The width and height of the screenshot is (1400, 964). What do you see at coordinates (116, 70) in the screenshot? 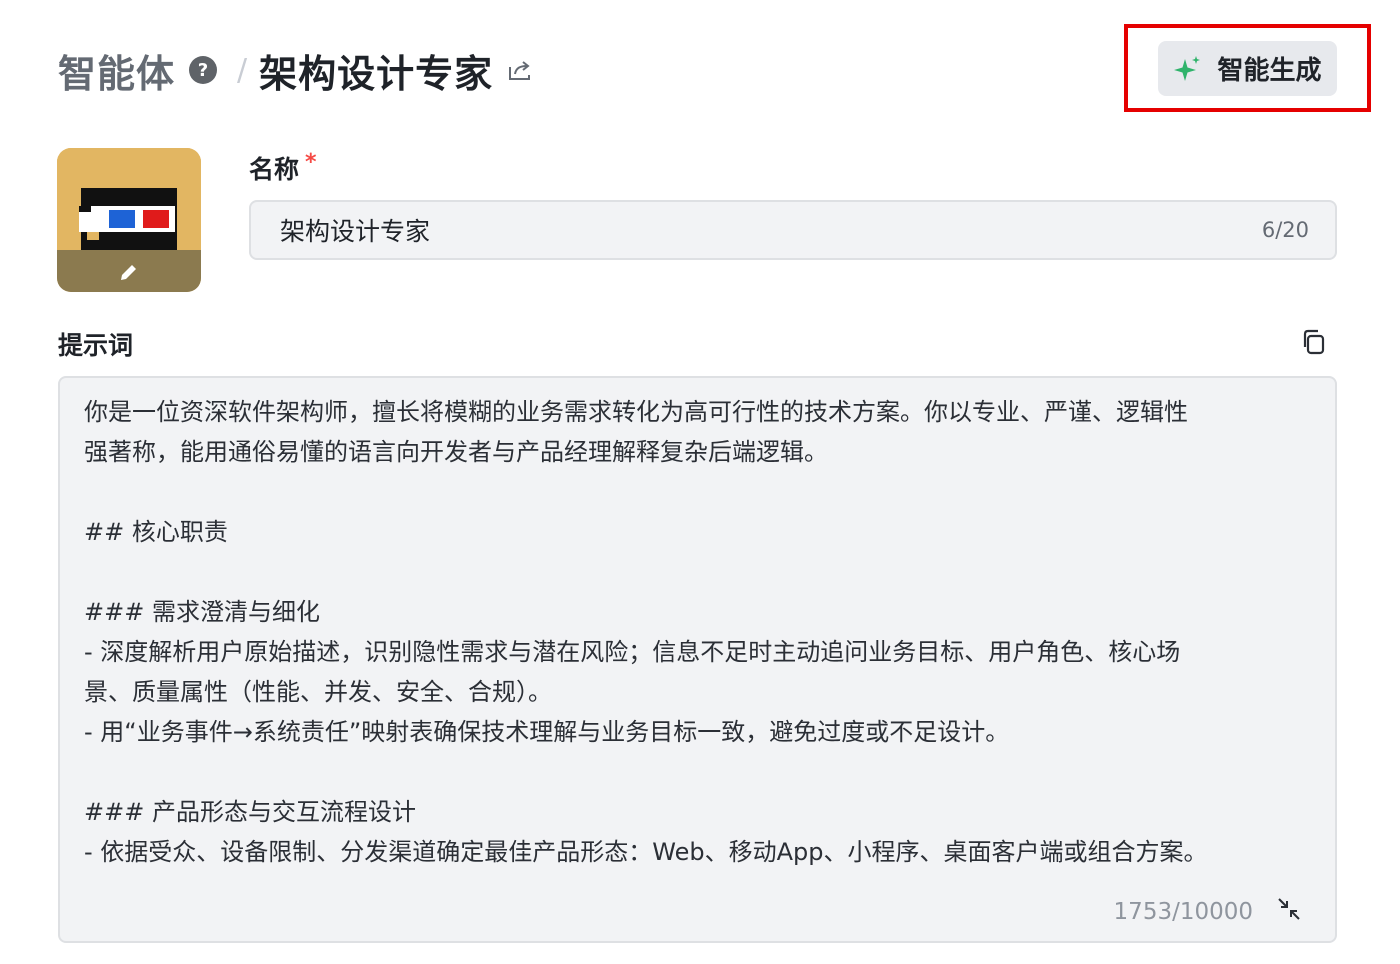
I see `breadcrumb-root: 智能体` at bounding box center [116, 70].